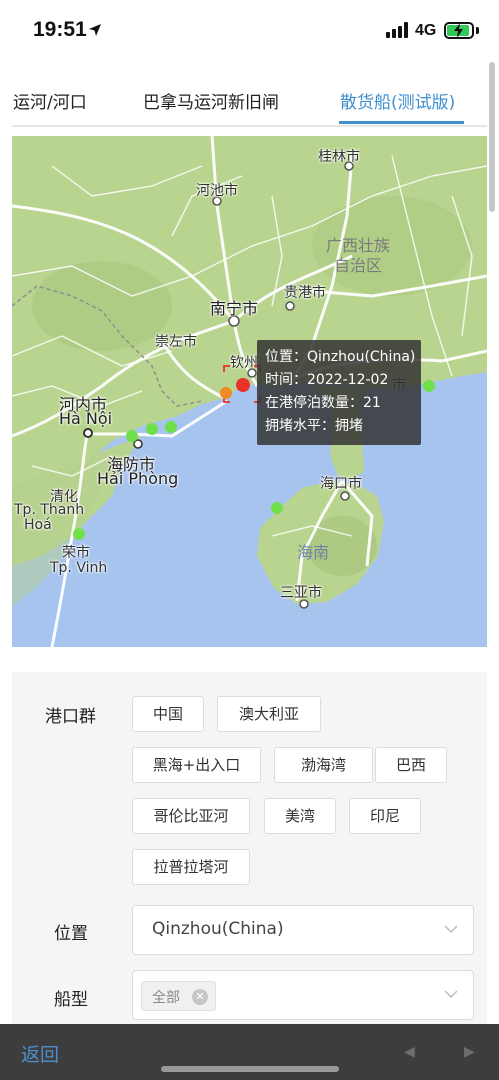  Describe the element at coordinates (60, 29) in the screenshot. I see `status-time: 19:51` at that location.